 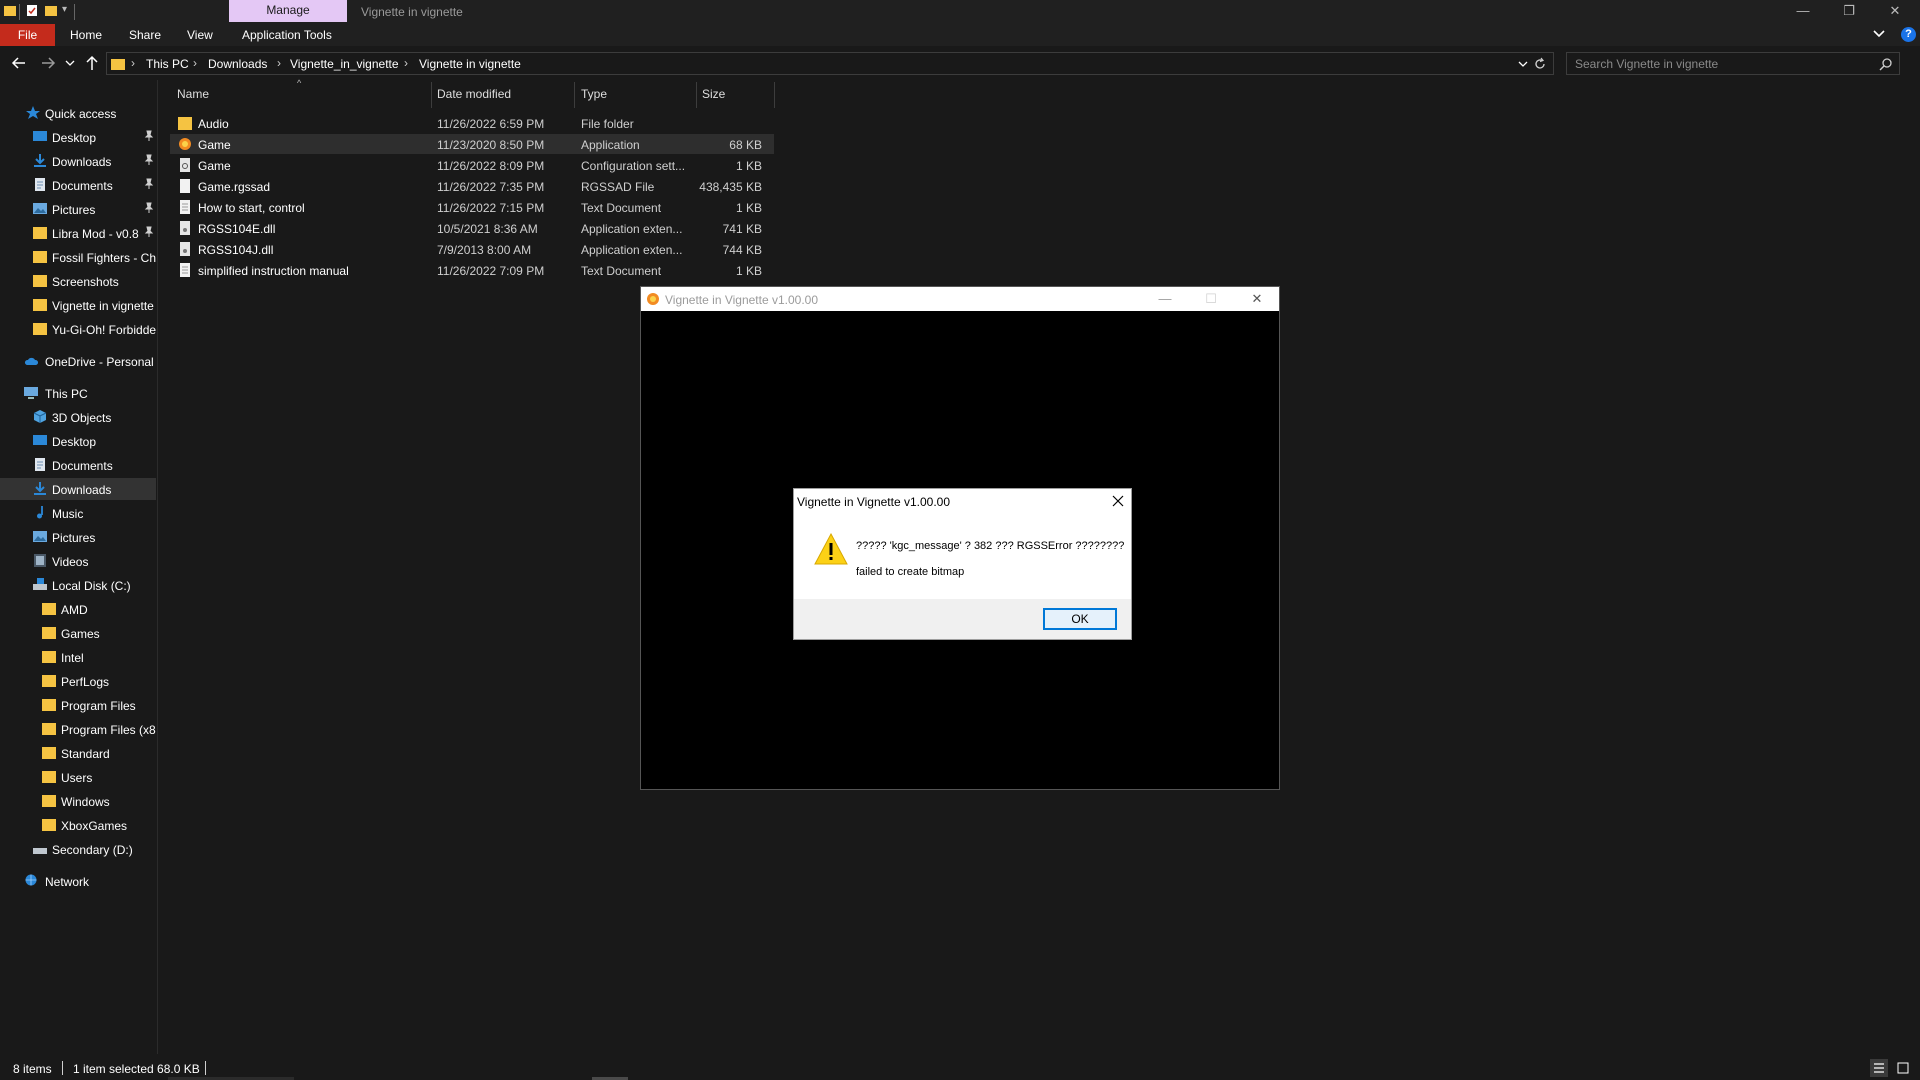 What do you see at coordinates (474, 94) in the screenshot?
I see `column-header-date-modified: Date modified` at bounding box center [474, 94].